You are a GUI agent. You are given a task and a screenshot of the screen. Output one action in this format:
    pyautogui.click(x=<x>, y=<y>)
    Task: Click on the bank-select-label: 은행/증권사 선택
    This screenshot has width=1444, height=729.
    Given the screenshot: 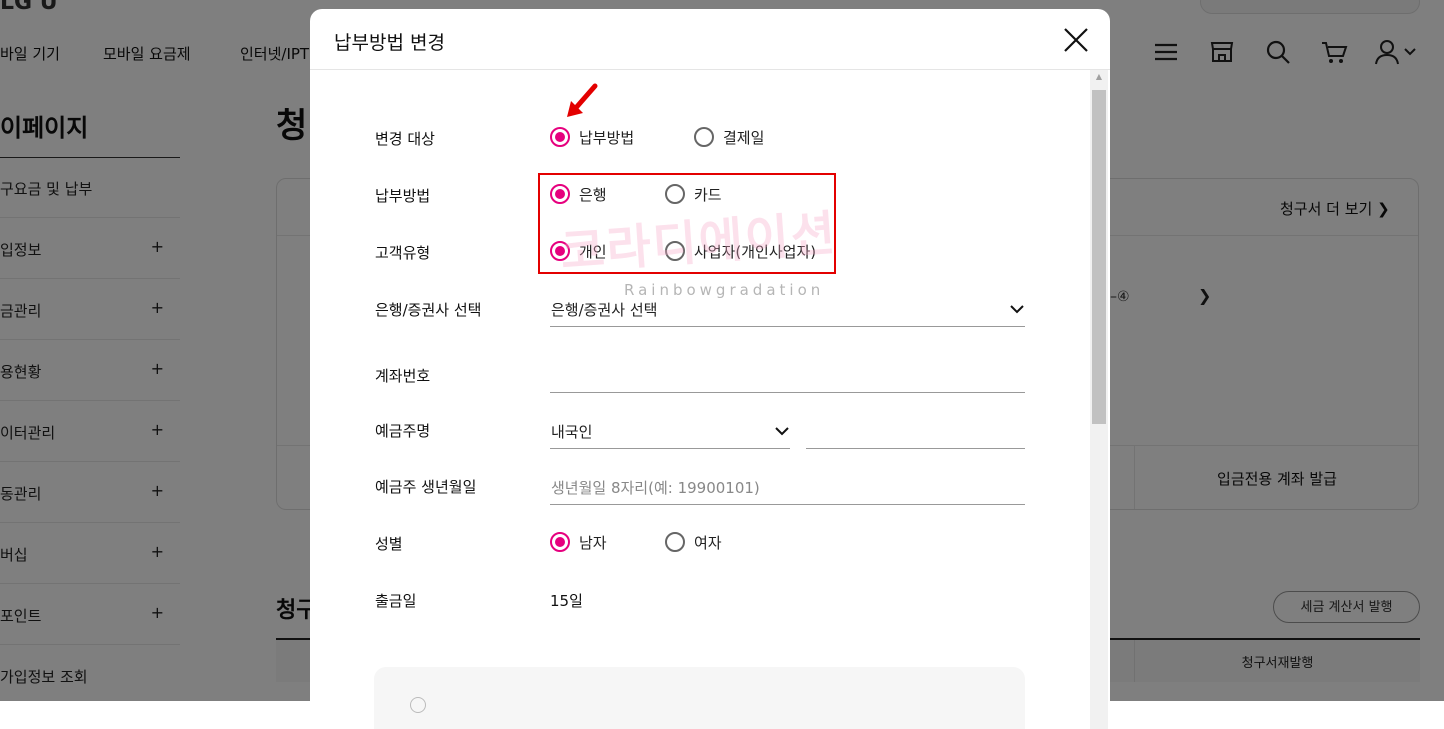 What is the action you would take?
    pyautogui.click(x=428, y=310)
    